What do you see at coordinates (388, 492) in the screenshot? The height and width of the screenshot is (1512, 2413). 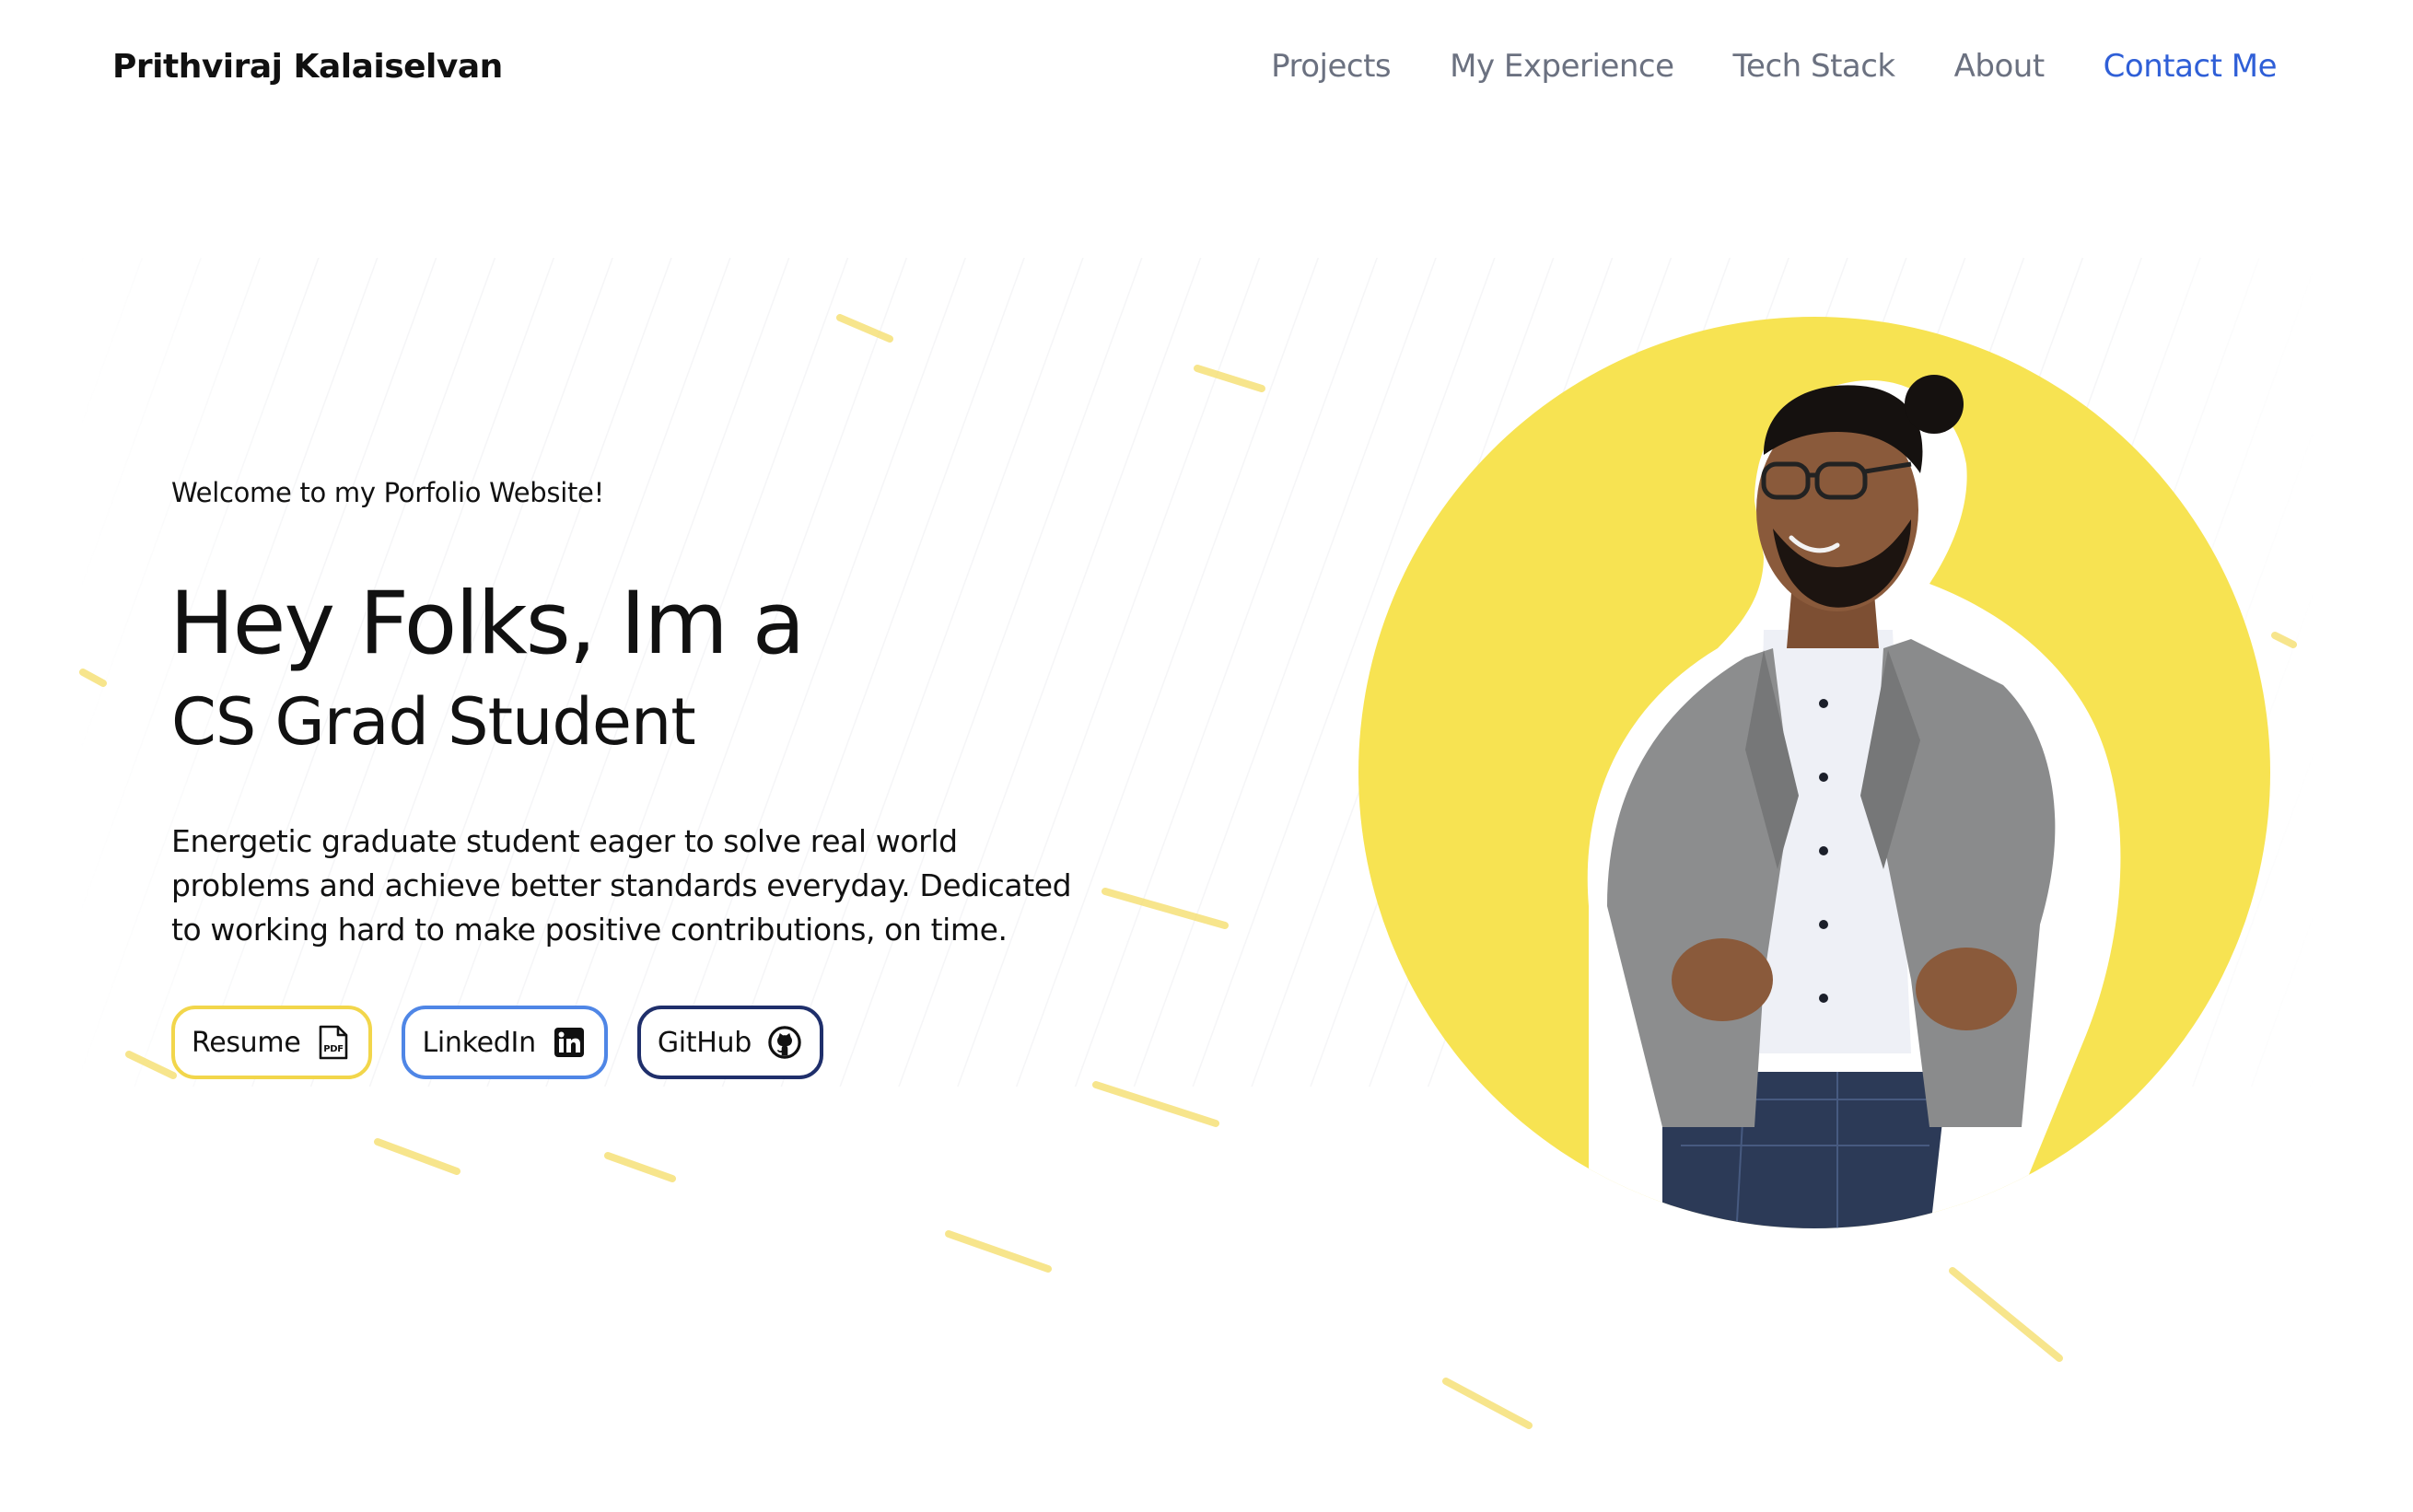 I see `welcome-text: Welcome to my Porfolio Website!` at bounding box center [388, 492].